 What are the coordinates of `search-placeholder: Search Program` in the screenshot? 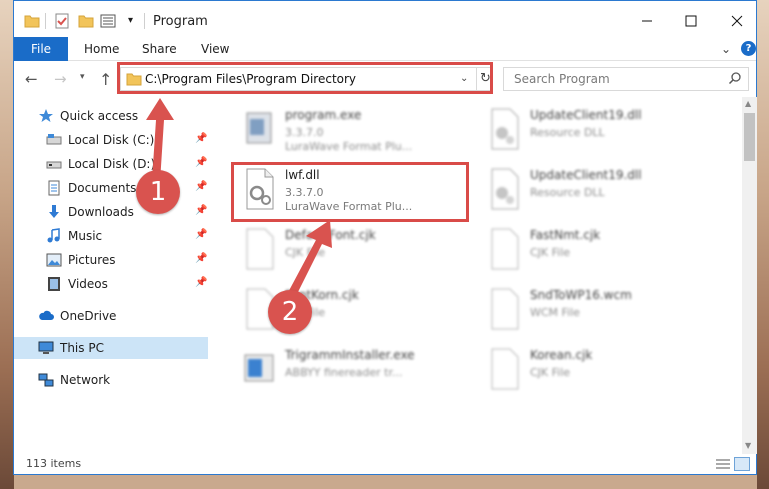 It's located at (562, 79).